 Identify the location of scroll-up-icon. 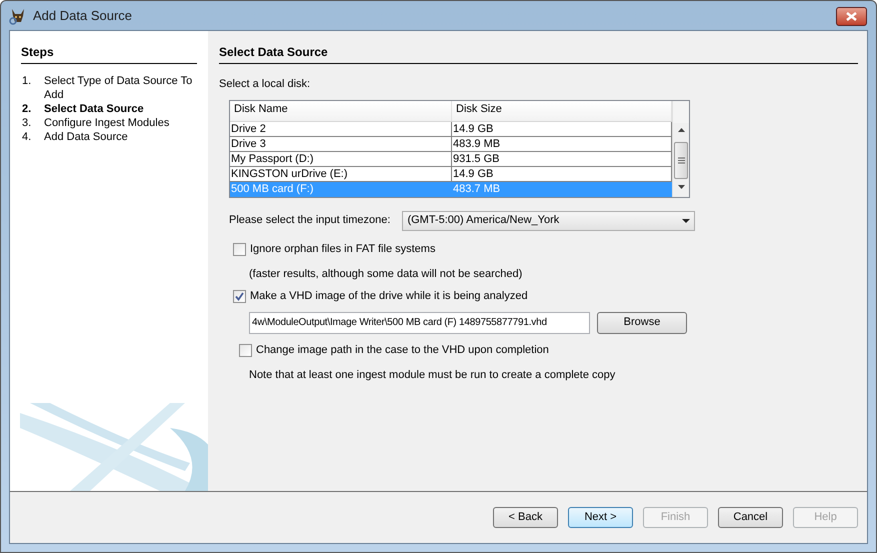
(681, 130).